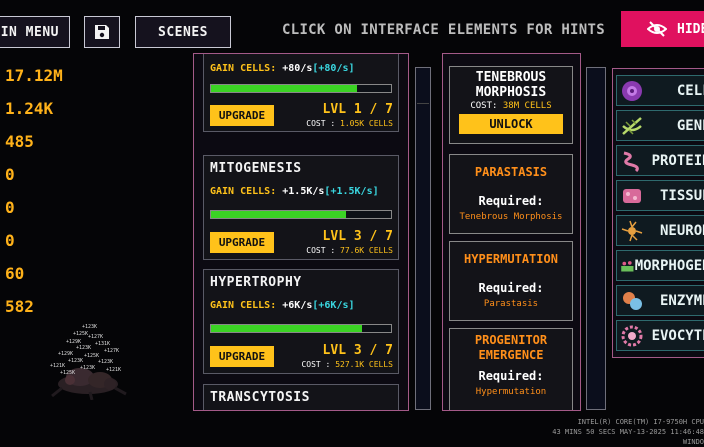  What do you see at coordinates (333, 305) in the screenshot?
I see `gain-boosted: [+6K/s]` at bounding box center [333, 305].